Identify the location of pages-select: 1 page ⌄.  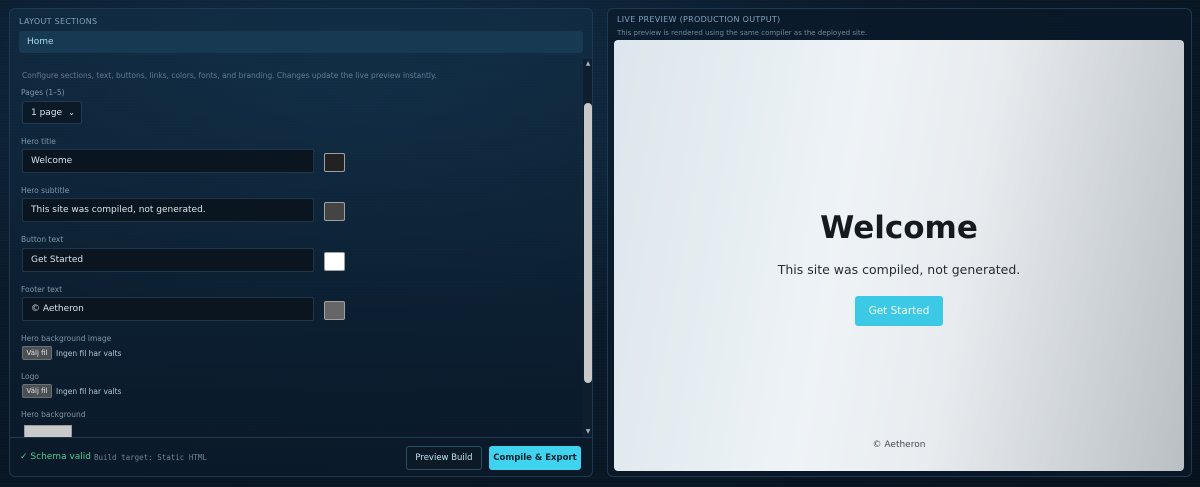
(52, 112).